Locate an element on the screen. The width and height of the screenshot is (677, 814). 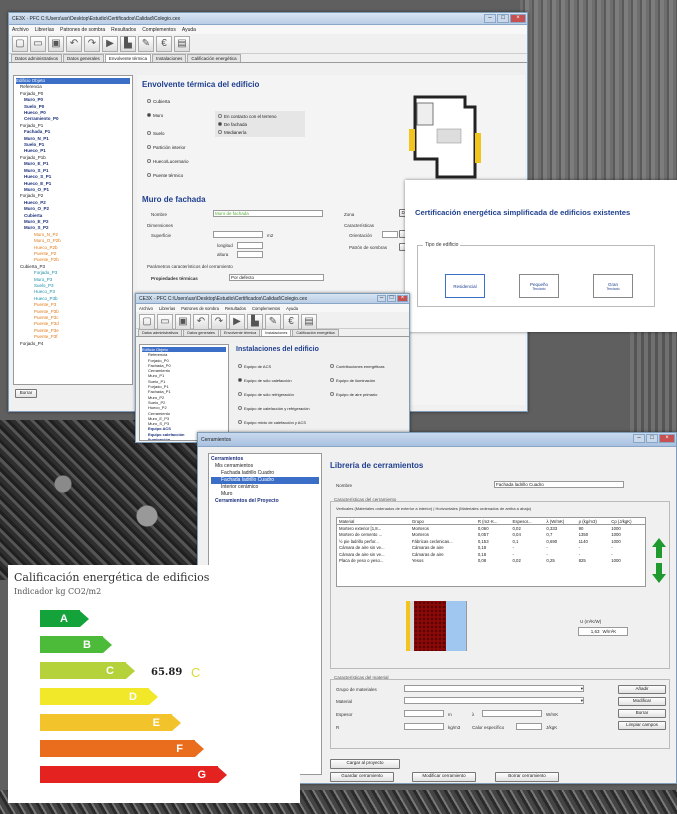
bottom-button: Cargar al proyecto is located at coordinates (365, 764).